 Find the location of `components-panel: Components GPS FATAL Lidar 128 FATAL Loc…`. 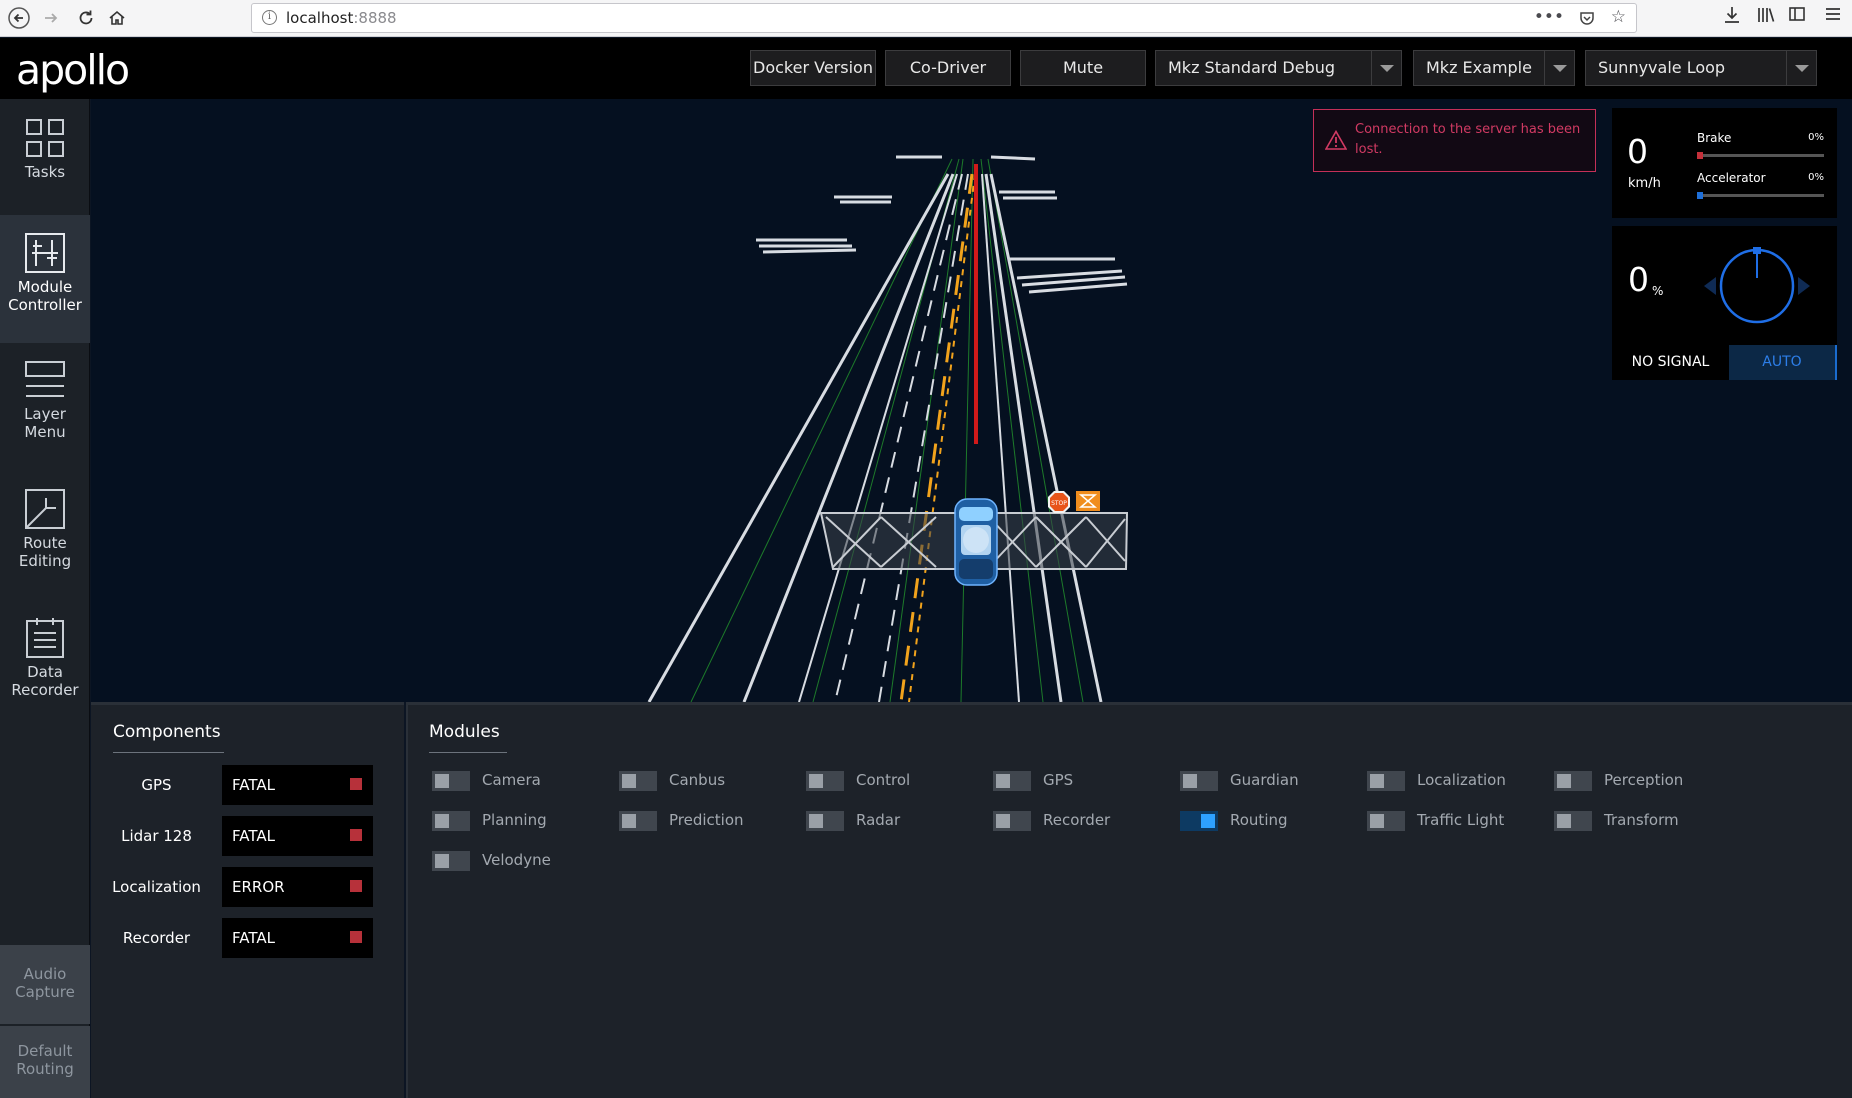

components-panel: Components GPS FATAL Lidar 128 FATAL Loc… is located at coordinates (247, 900).